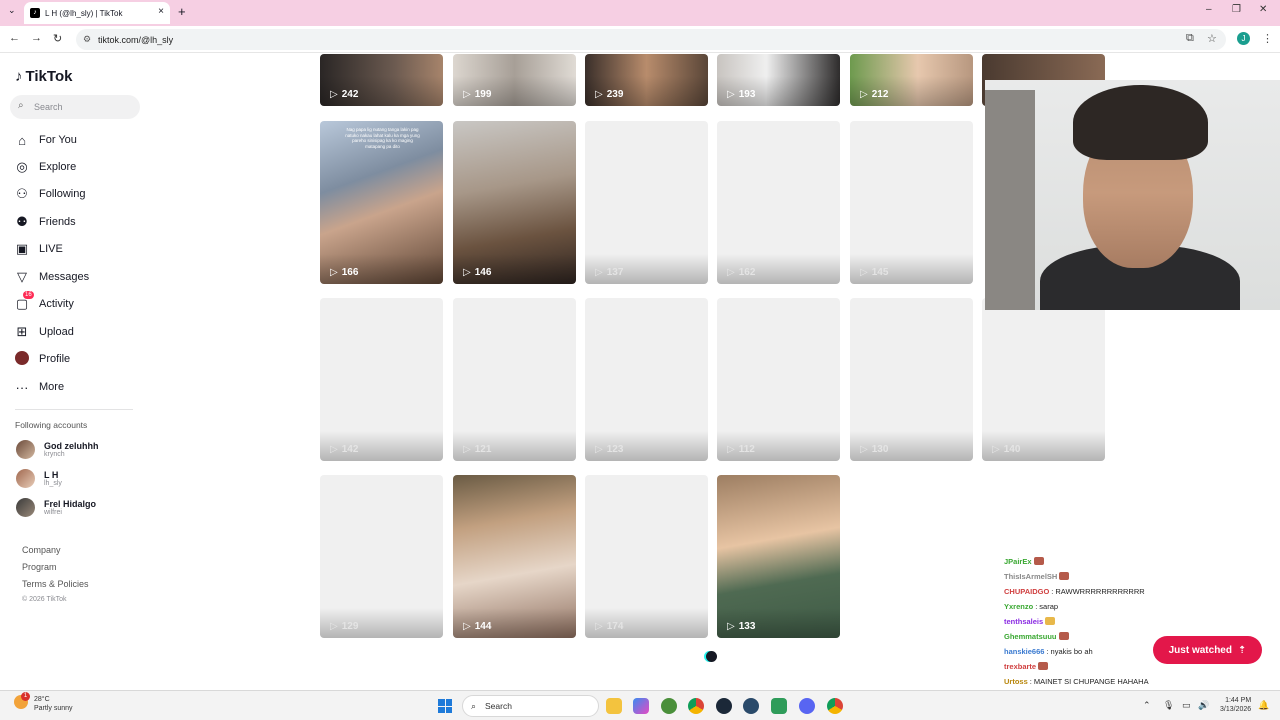 The height and width of the screenshot is (720, 1280). What do you see at coordinates (751, 706) in the screenshot?
I see `steam-profile-icon` at bounding box center [751, 706].